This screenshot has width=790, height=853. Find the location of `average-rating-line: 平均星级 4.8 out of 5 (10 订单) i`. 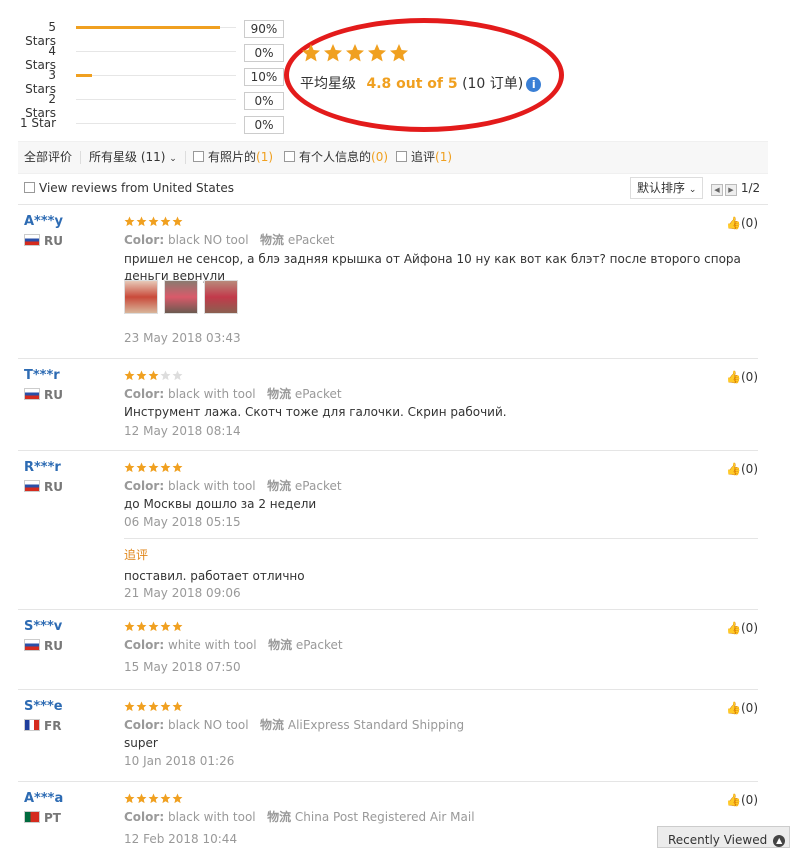

average-rating-line: 平均星级 4.8 out of 5 (10 订单) i is located at coordinates (421, 83).